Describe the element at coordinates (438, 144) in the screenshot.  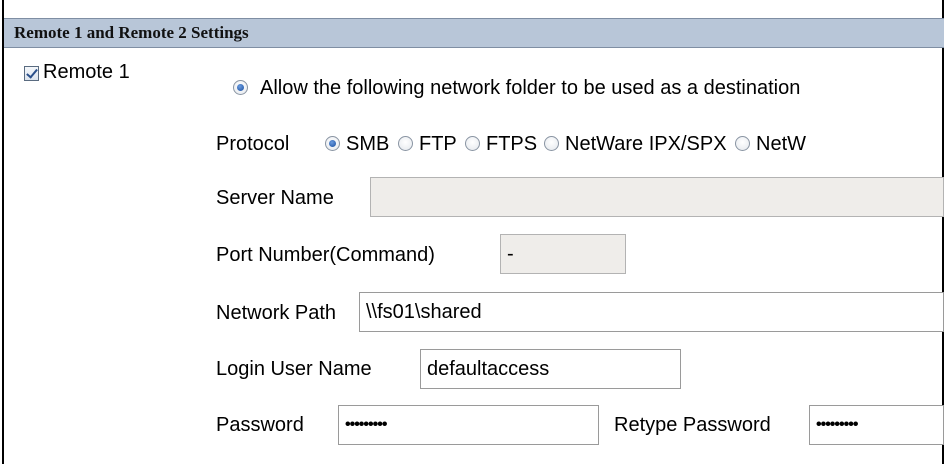
I see `protocol-ftp-label: FTP` at that location.